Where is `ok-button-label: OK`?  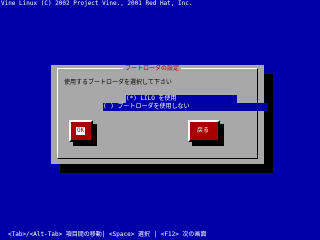 ok-button-label: OK is located at coordinates (81, 131).